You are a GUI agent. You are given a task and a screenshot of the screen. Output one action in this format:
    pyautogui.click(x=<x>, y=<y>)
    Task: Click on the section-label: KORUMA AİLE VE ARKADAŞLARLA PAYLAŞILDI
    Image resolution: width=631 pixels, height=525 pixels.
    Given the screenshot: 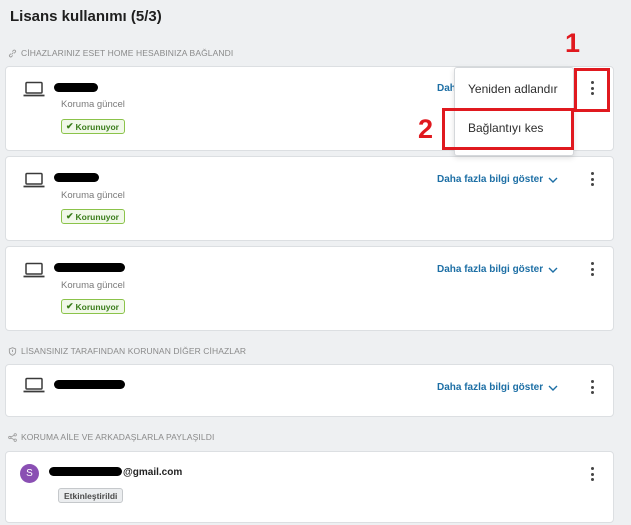 What is the action you would take?
    pyautogui.click(x=118, y=437)
    